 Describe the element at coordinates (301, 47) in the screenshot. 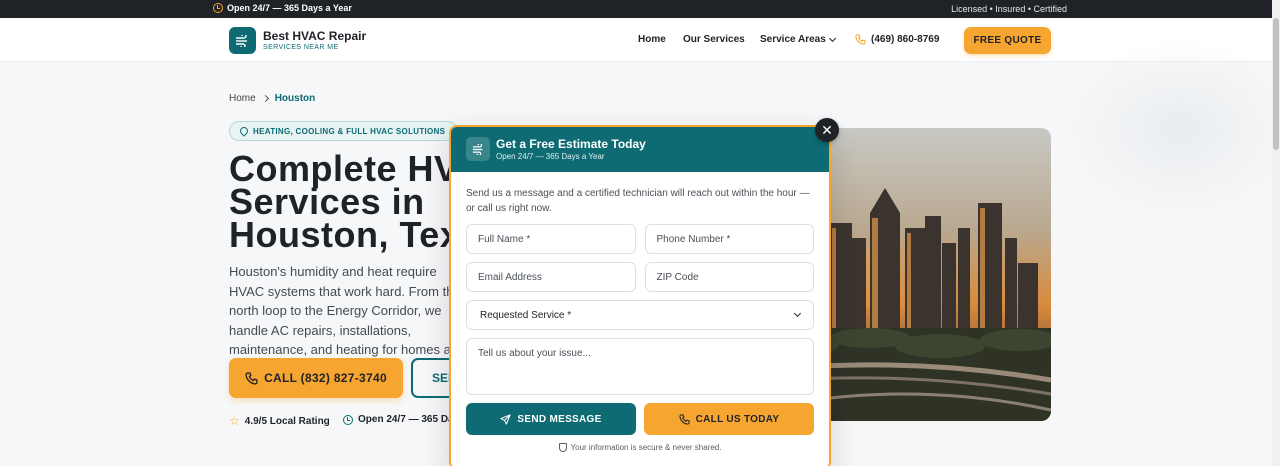

I see `brand-tagline: SERVICES NEAR ME` at that location.